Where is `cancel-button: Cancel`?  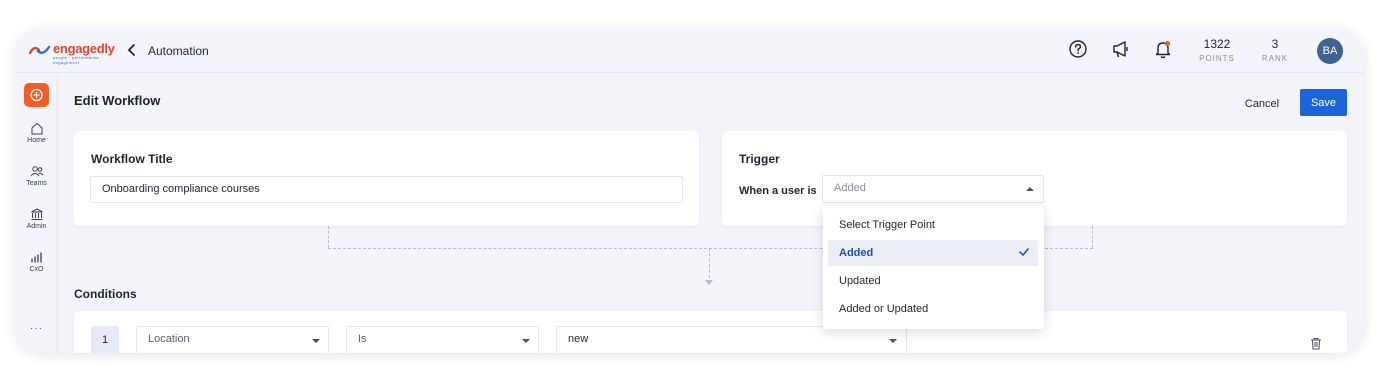
cancel-button: Cancel is located at coordinates (1262, 104).